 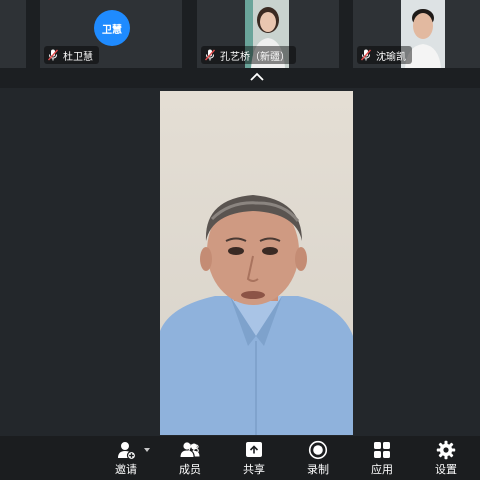 What do you see at coordinates (391, 57) in the screenshot?
I see `participant-name: 沈瑜凯` at bounding box center [391, 57].